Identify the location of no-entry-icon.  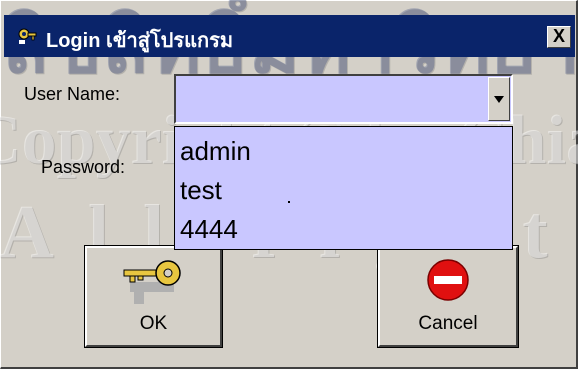
(448, 280).